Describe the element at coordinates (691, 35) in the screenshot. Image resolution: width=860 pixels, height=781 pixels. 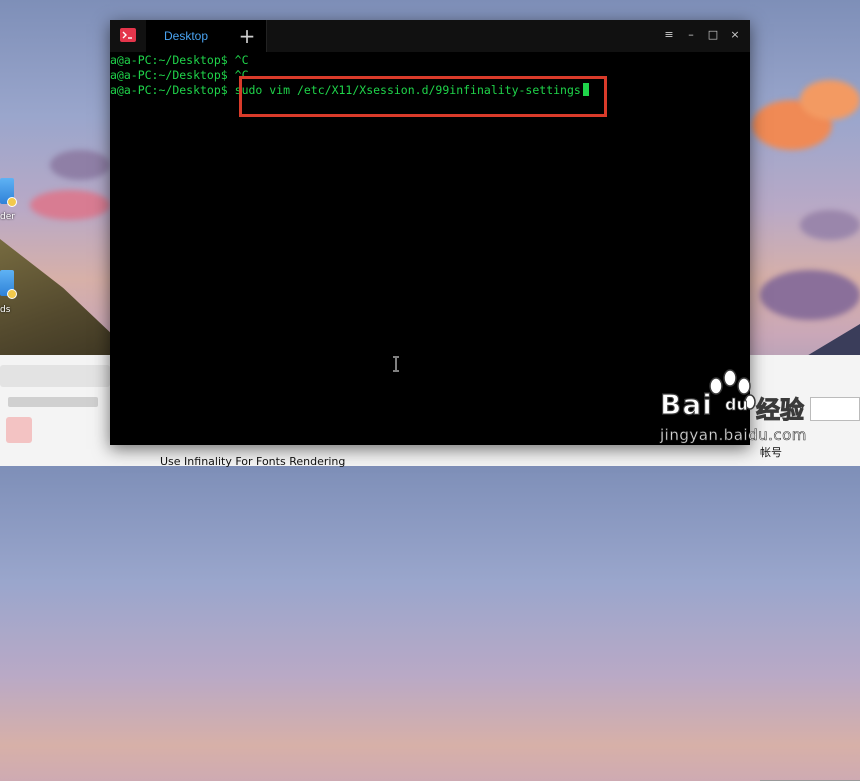
I see `minimize-icon: –` at that location.